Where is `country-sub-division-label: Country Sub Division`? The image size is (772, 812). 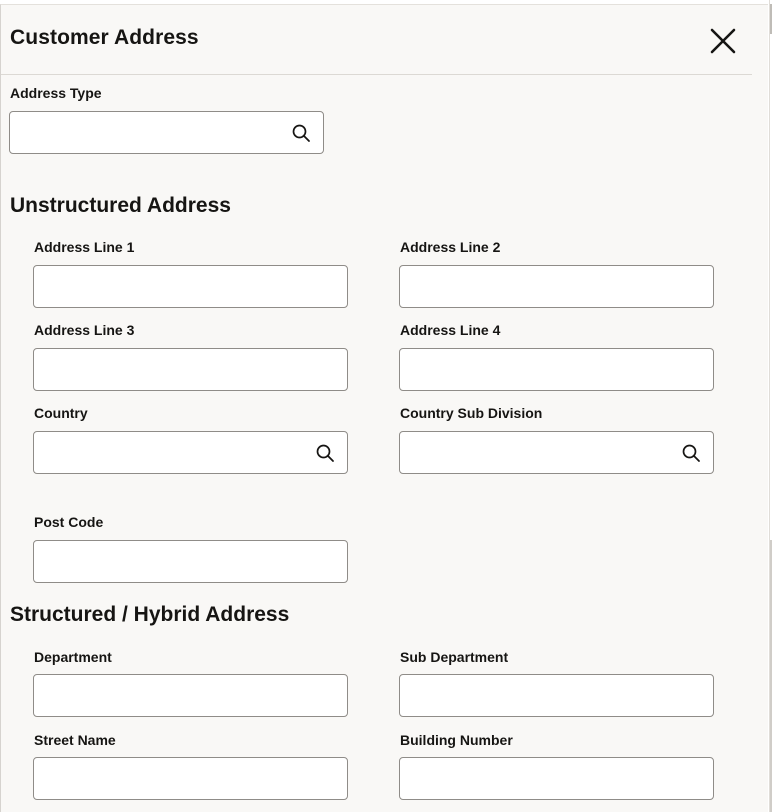 country-sub-division-label: Country Sub Division is located at coordinates (471, 413).